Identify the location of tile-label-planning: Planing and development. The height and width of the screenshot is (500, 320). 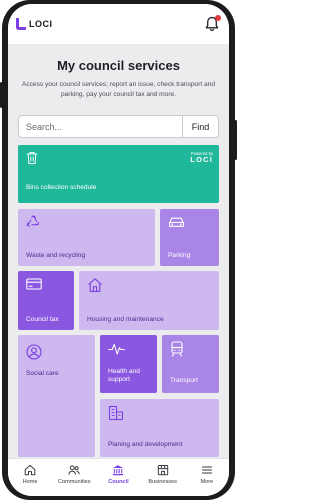
(145, 444).